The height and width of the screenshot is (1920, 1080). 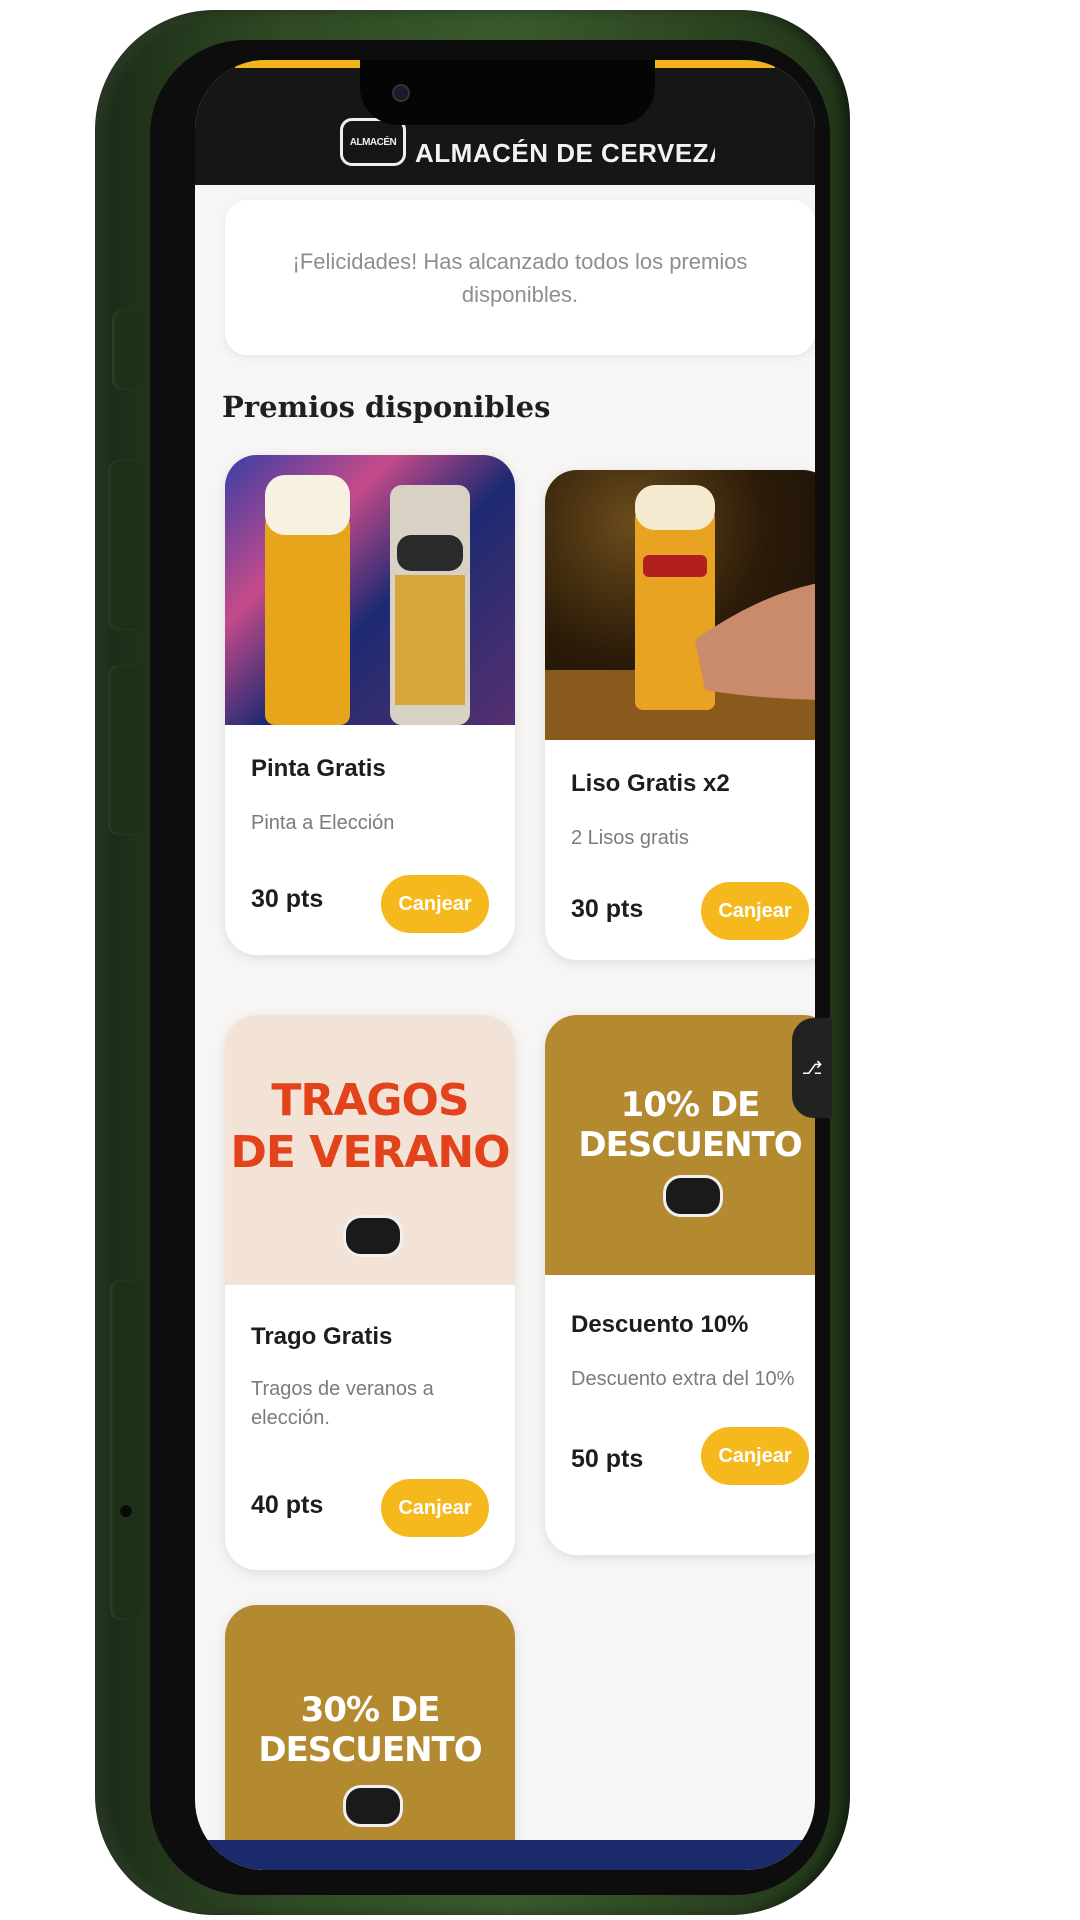 I want to click on reward-title: Trago Gratis, so click(x=322, y=1336).